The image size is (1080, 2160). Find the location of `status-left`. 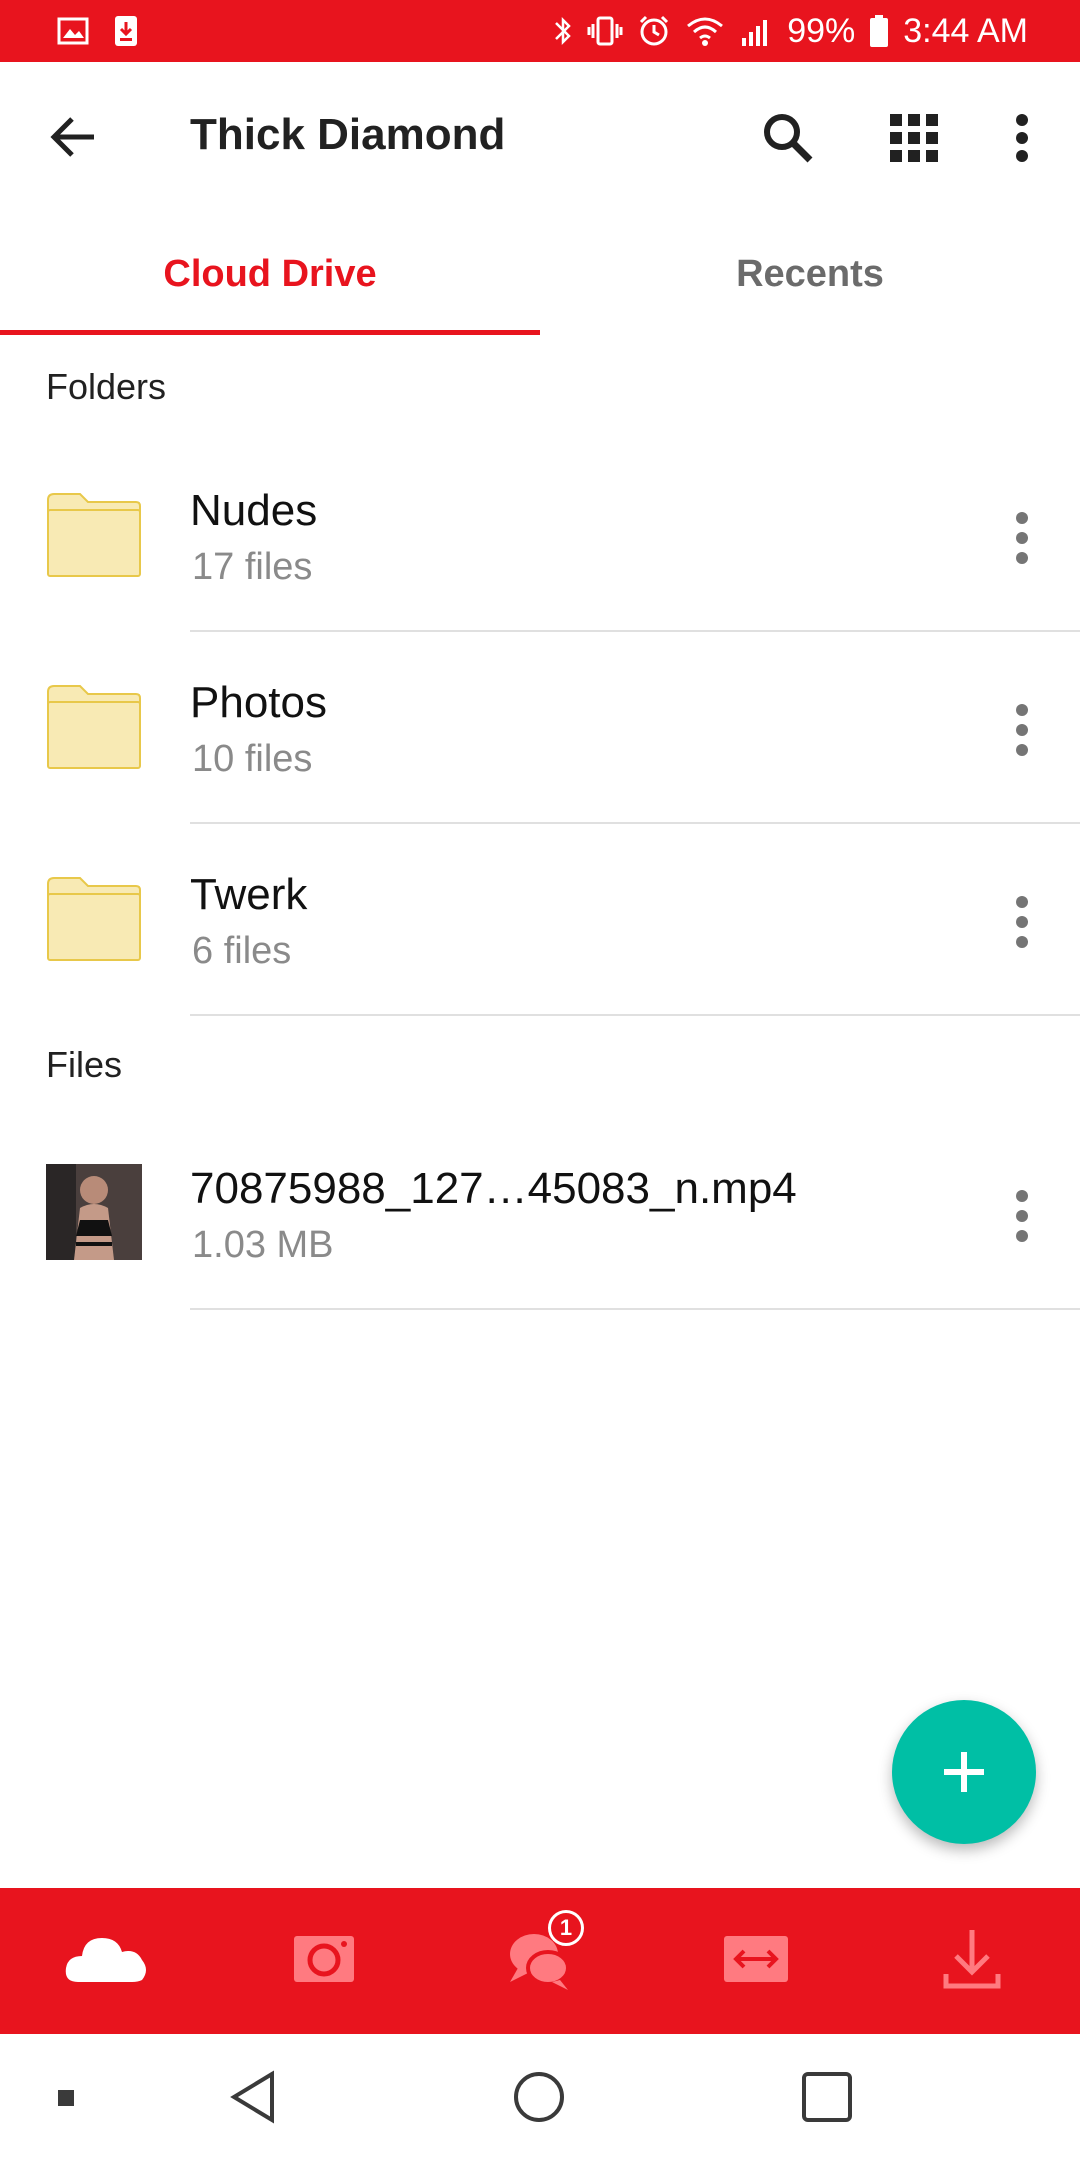

status-left is located at coordinates (98, 31).